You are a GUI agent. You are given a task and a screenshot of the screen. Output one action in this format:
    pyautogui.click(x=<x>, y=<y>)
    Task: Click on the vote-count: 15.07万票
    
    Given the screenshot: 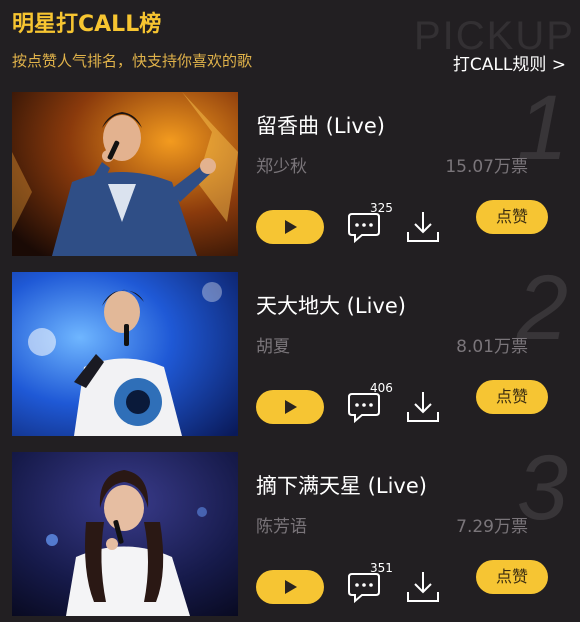 What is the action you would take?
    pyautogui.click(x=486, y=167)
    